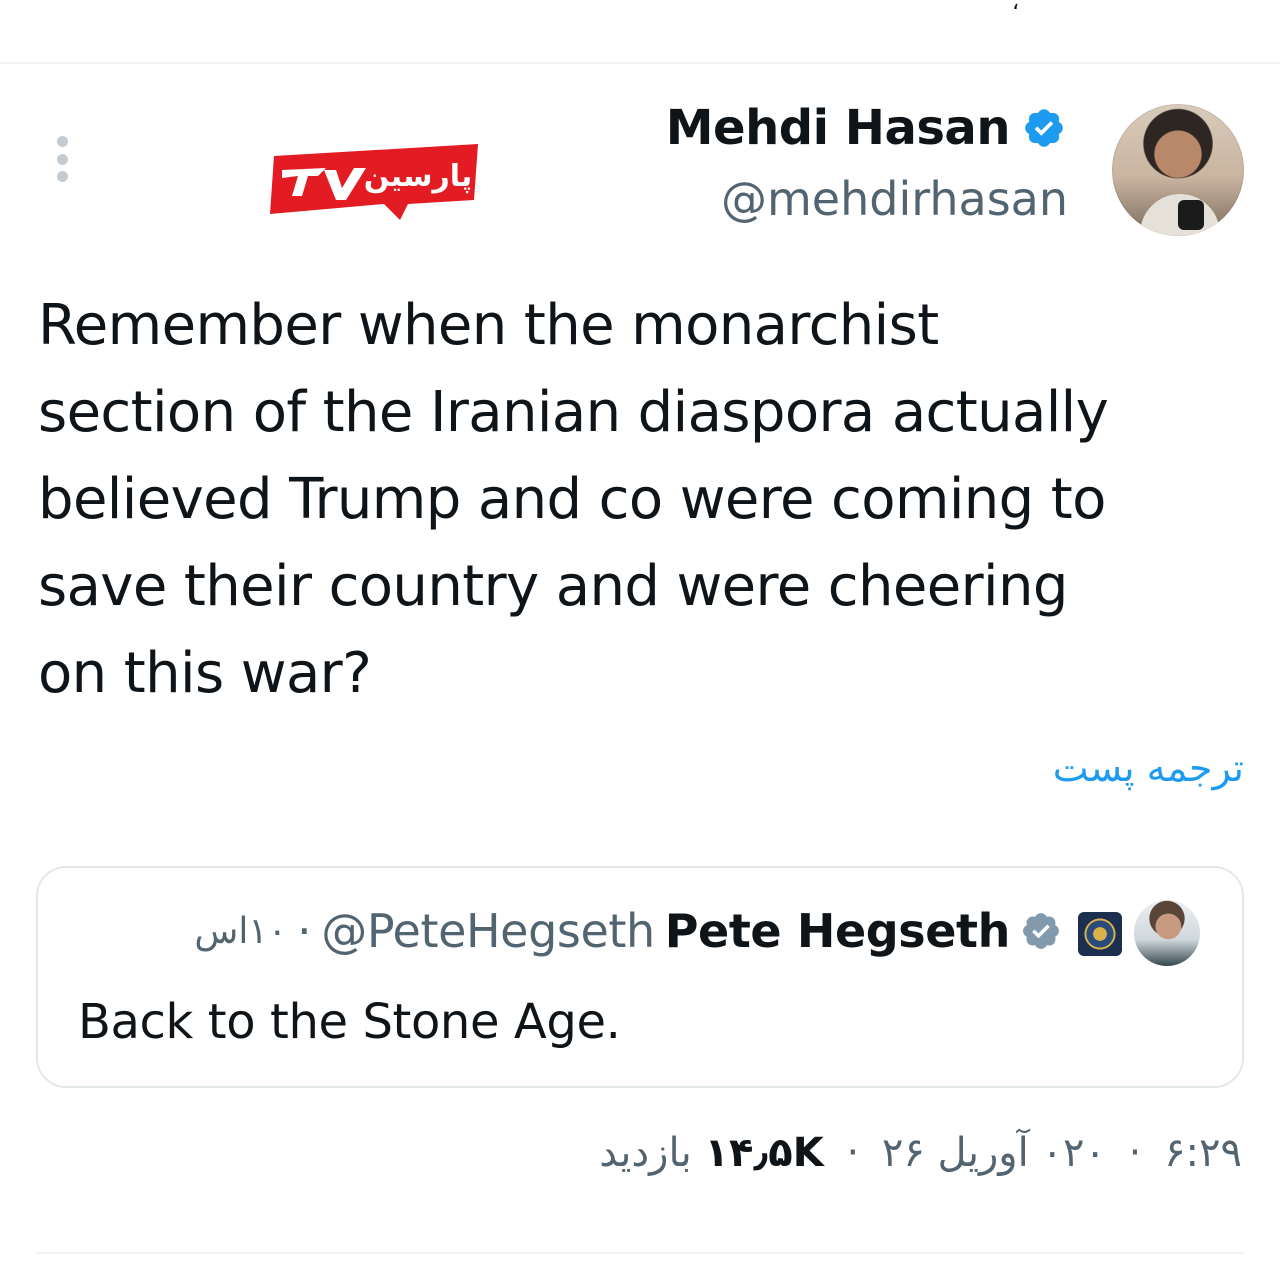 The image size is (1280, 1280). I want to click on more-options-icon, so click(62, 159).